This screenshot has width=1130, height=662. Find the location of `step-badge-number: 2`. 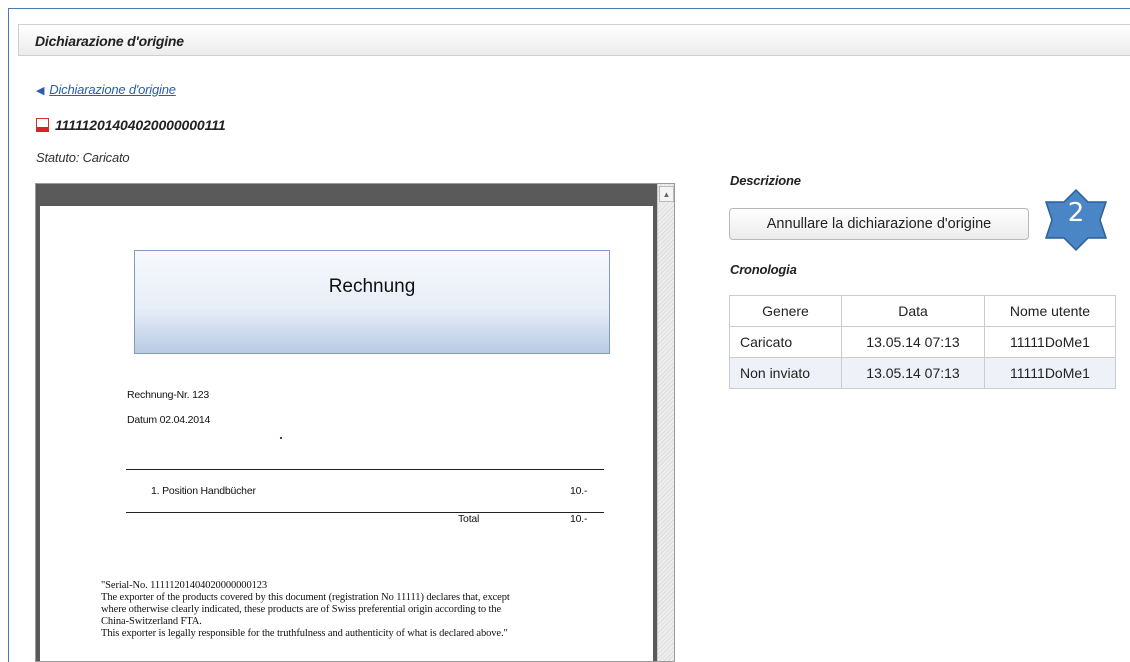

step-badge-number: 2 is located at coordinates (1076, 213).